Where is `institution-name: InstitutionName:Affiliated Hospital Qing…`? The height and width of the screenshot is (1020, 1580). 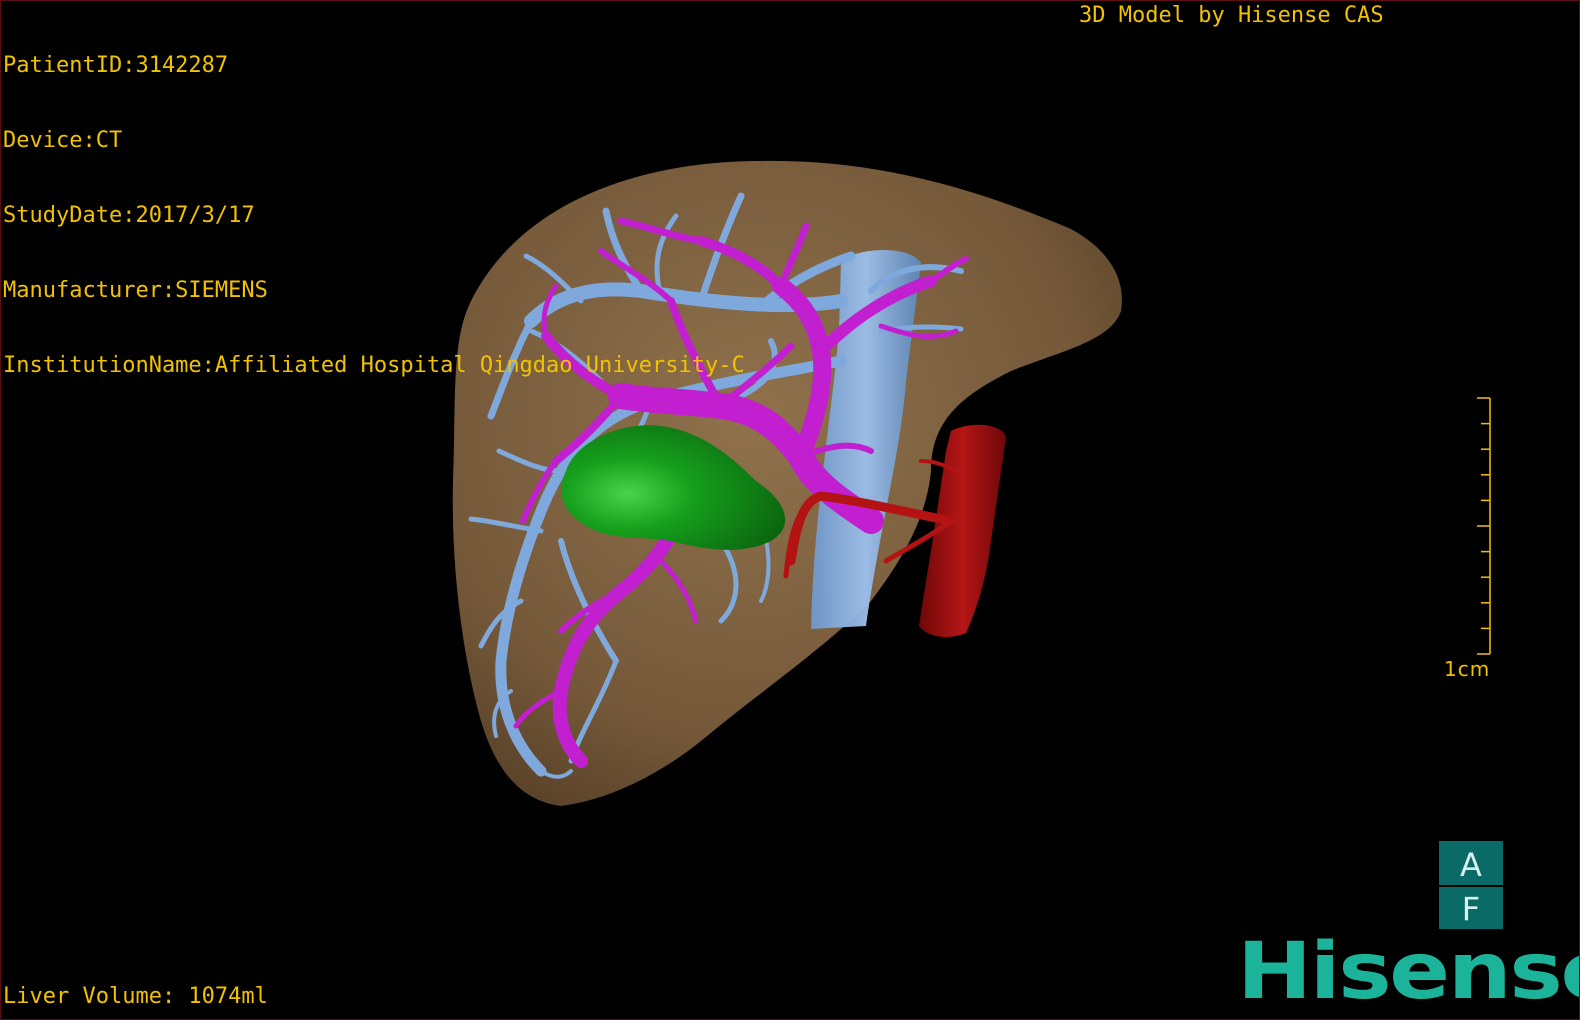
institution-name: InstitutionName:Affiliated Hospital Qing… is located at coordinates (374, 365).